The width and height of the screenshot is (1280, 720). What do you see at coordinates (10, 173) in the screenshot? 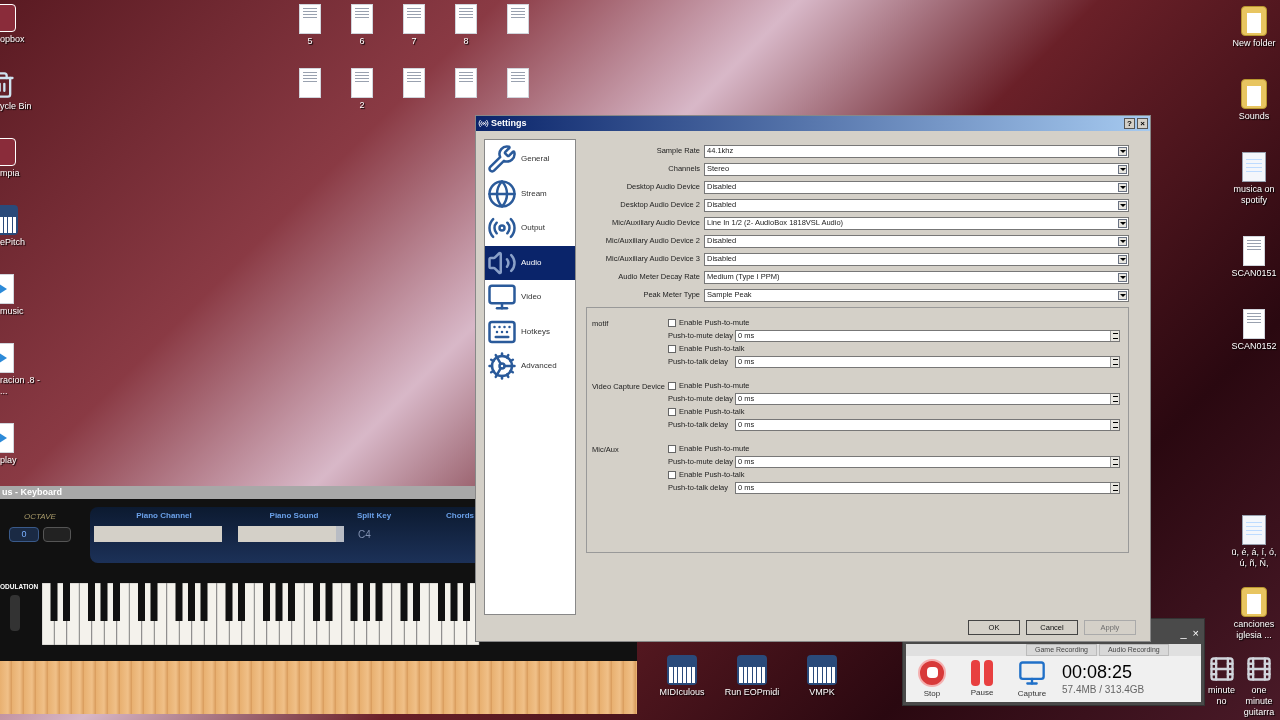
I see `desktop-icon-label: mpia` at bounding box center [10, 173].